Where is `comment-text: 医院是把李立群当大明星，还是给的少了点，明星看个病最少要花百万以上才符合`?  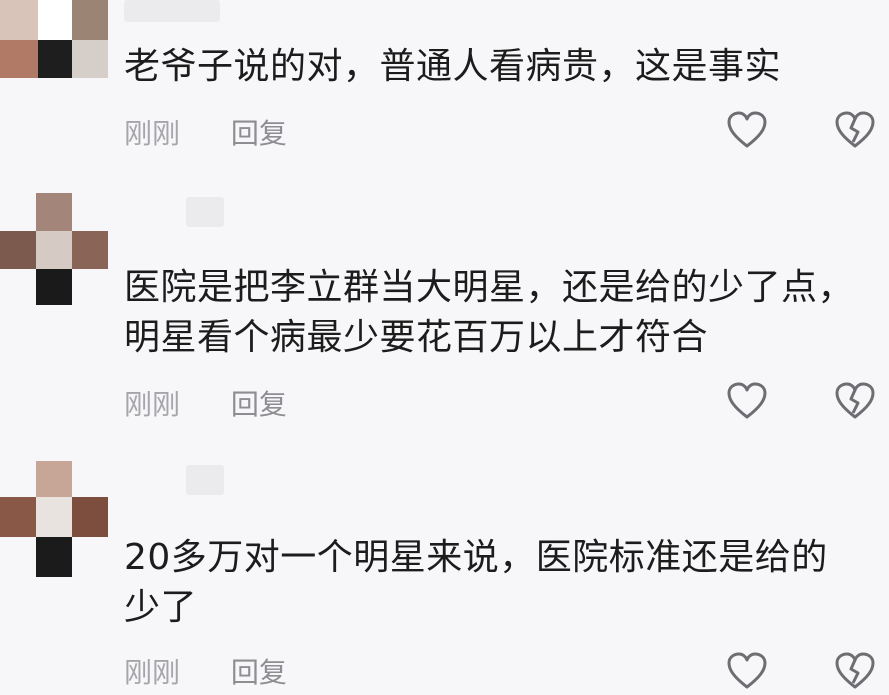 comment-text: 医院是把李立群当大明星，还是给的少了点，明星看个病最少要花百万以上才符合 is located at coordinates (489, 312).